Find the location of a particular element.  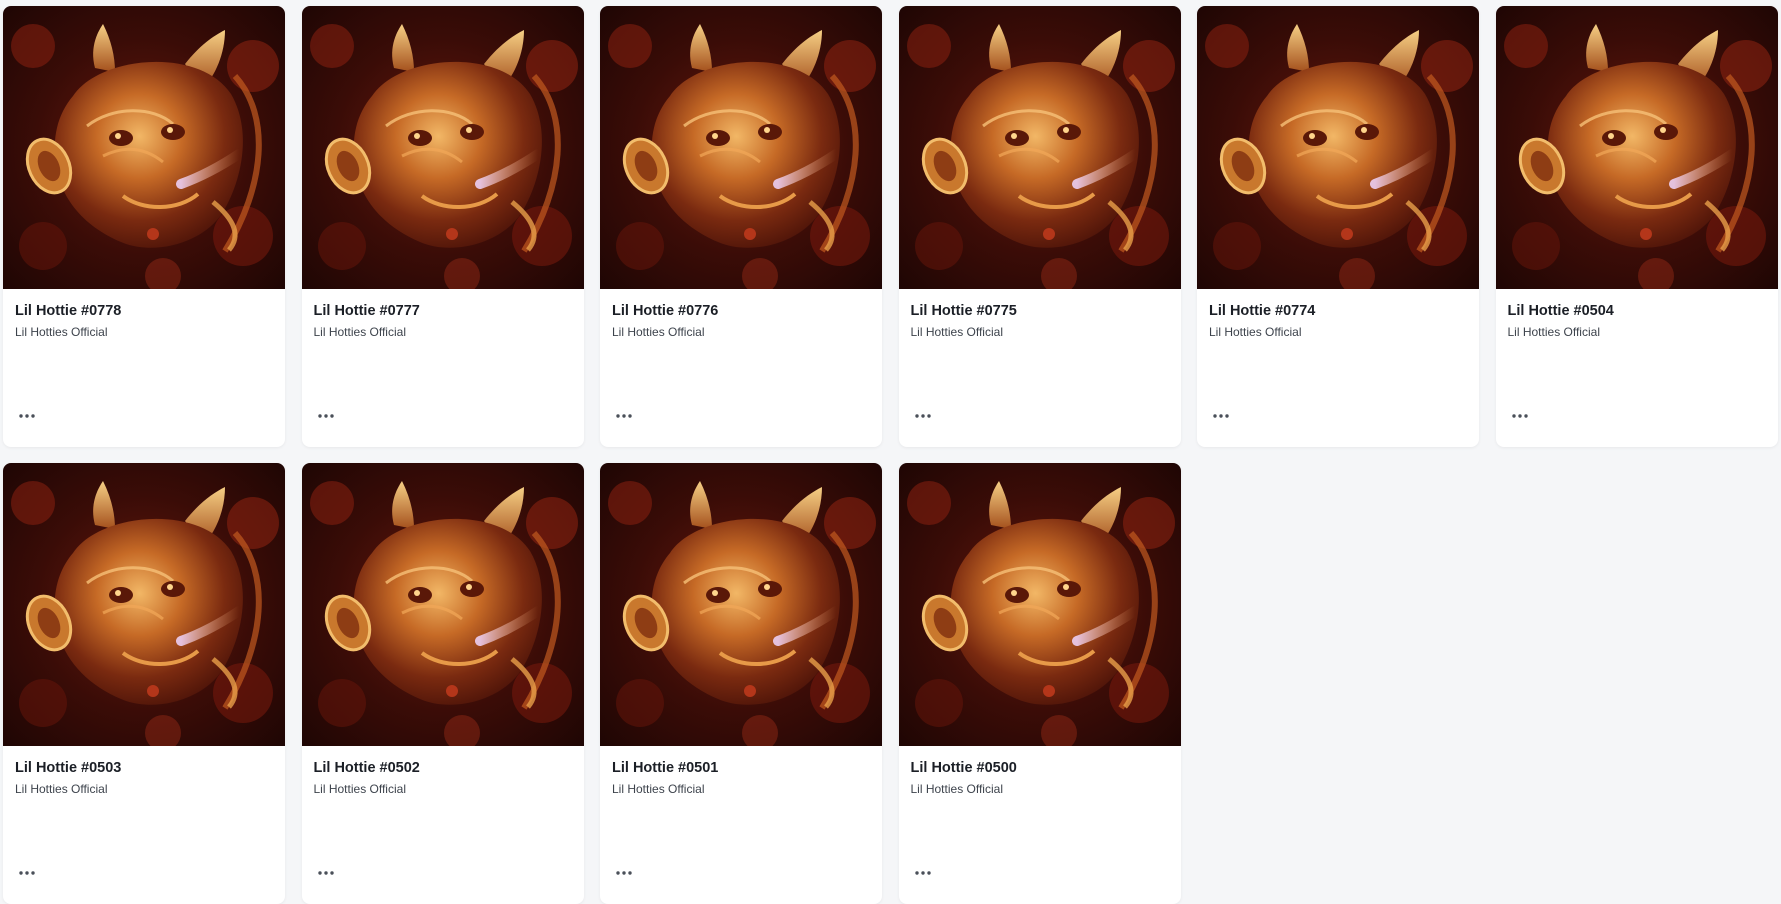

nft-title: Lil Hottie #0500 is located at coordinates (1040, 768).